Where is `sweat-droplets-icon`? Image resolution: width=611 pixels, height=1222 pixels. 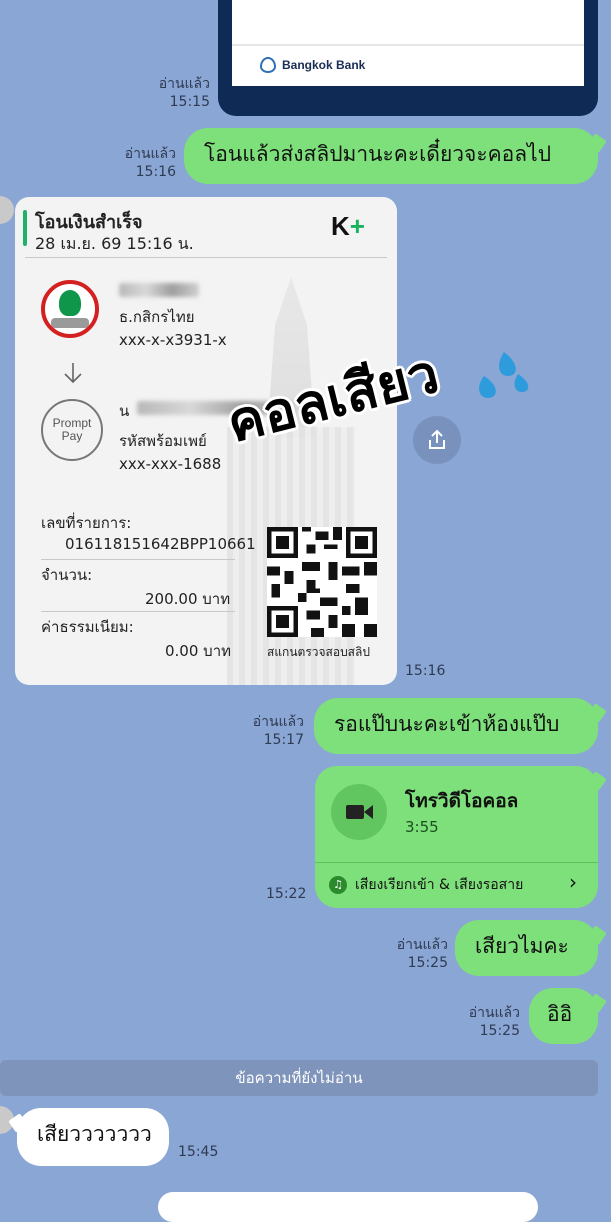
sweat-droplets-icon is located at coordinates (504, 375).